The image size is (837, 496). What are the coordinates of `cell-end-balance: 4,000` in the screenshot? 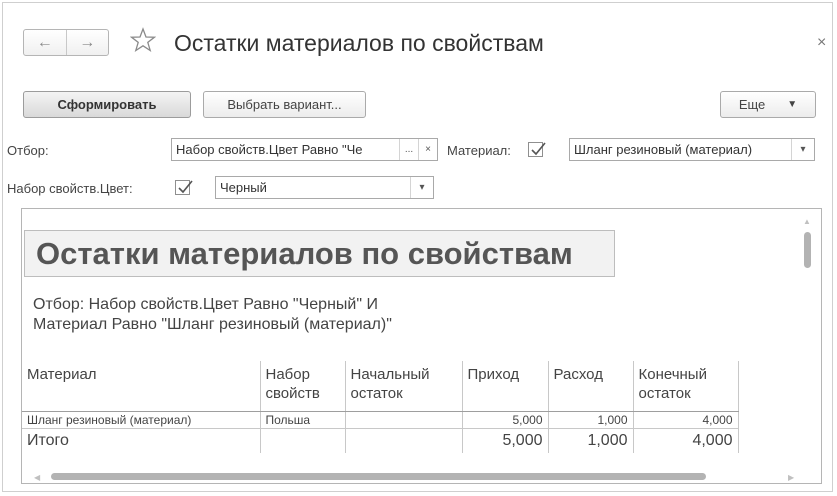 It's located at (686, 420).